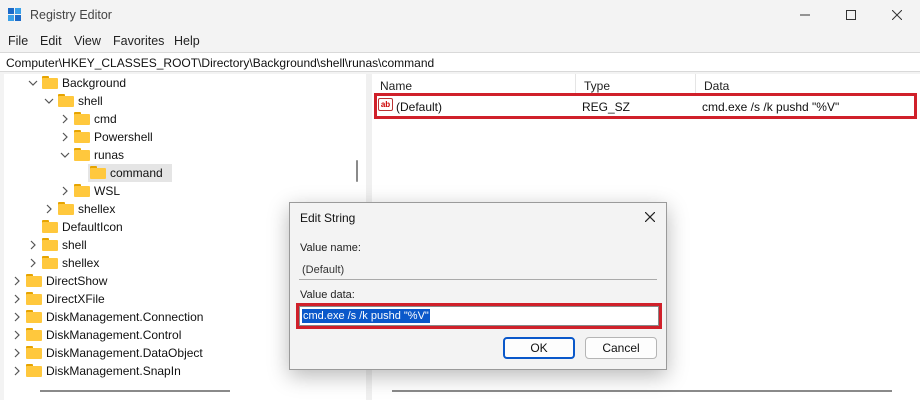  What do you see at coordinates (479, 316) in the screenshot?
I see `input-highlight-annotation` at bounding box center [479, 316].